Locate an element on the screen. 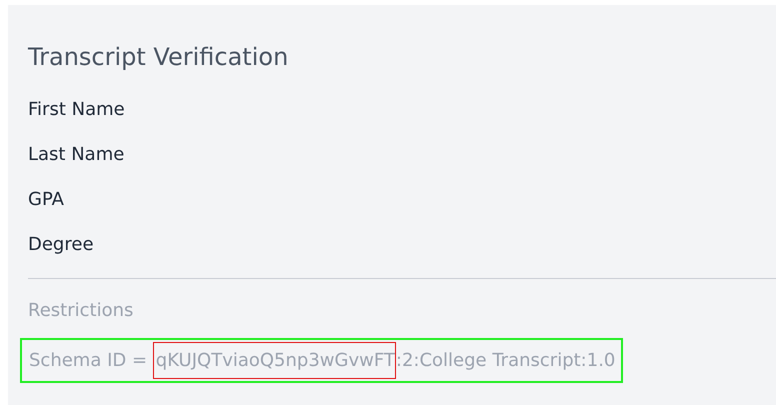  attribute-label: First Name is located at coordinates (76, 109).